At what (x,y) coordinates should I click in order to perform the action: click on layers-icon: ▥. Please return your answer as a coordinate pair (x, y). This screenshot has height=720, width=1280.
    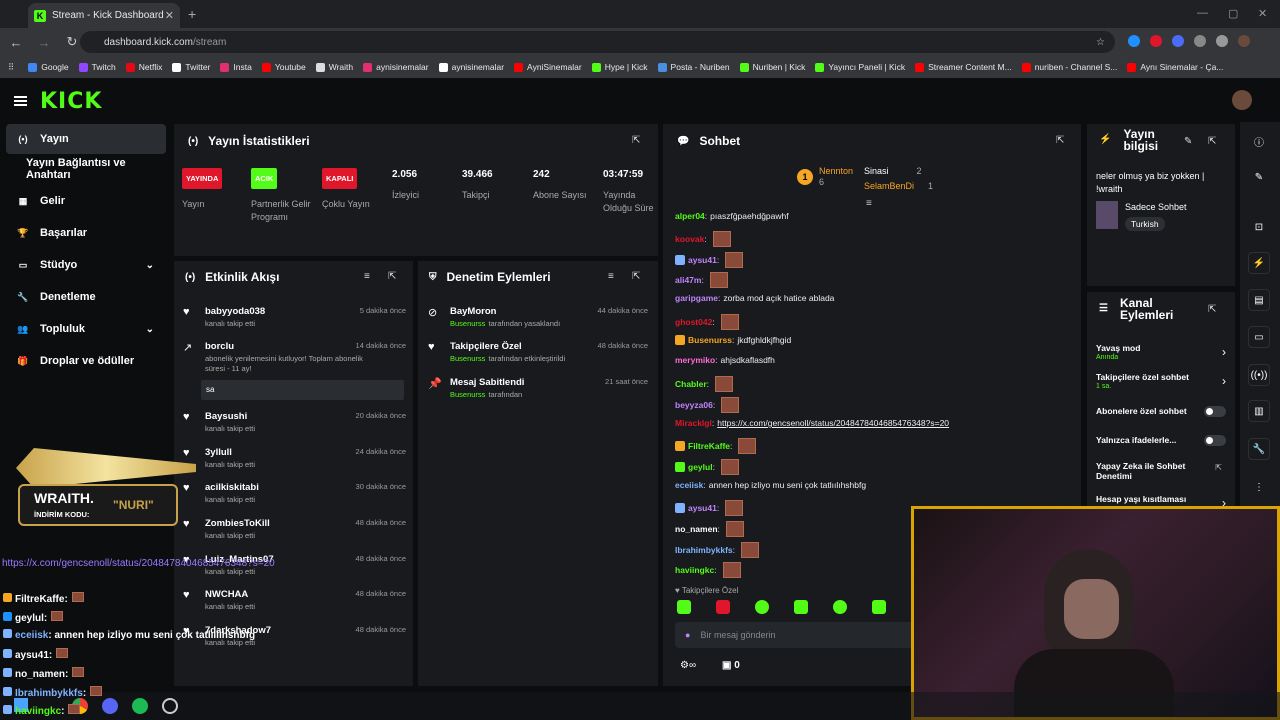
    Looking at the image, I should click on (1259, 411).